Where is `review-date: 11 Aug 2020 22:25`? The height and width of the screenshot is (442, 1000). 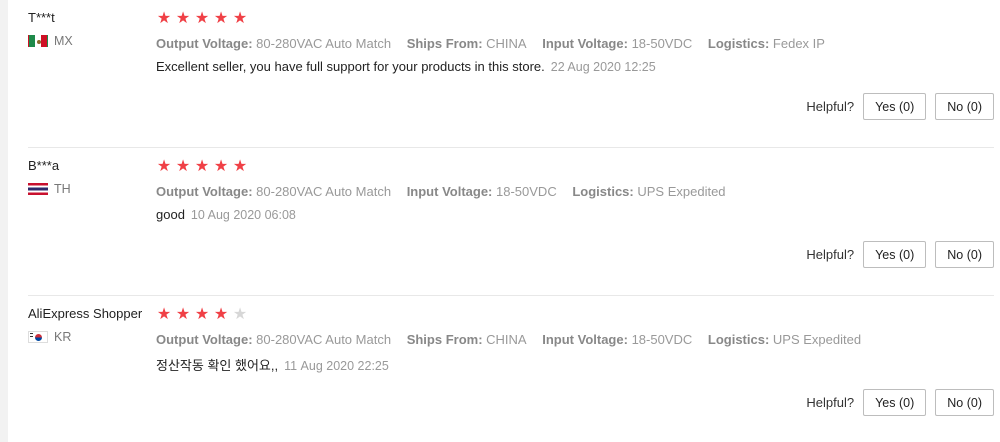
review-date: 11 Aug 2020 22:25 is located at coordinates (336, 366).